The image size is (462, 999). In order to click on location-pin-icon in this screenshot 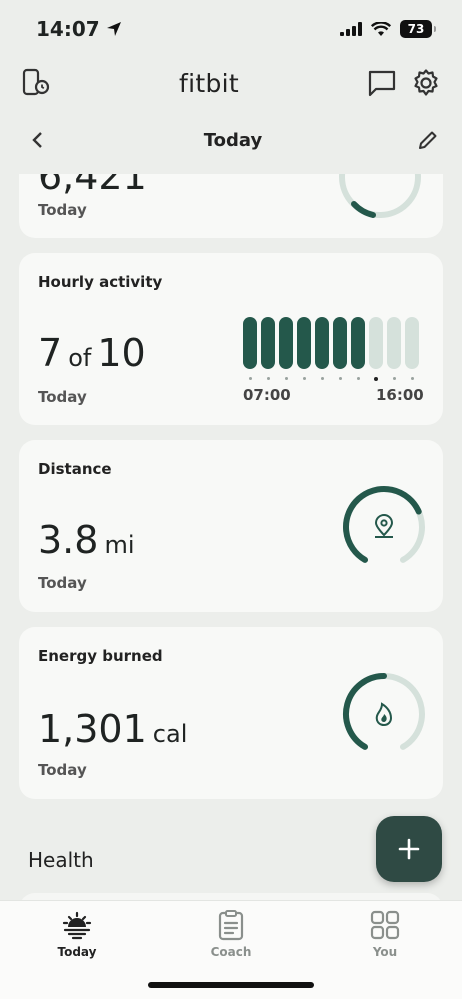, I will do `click(384, 526)`.